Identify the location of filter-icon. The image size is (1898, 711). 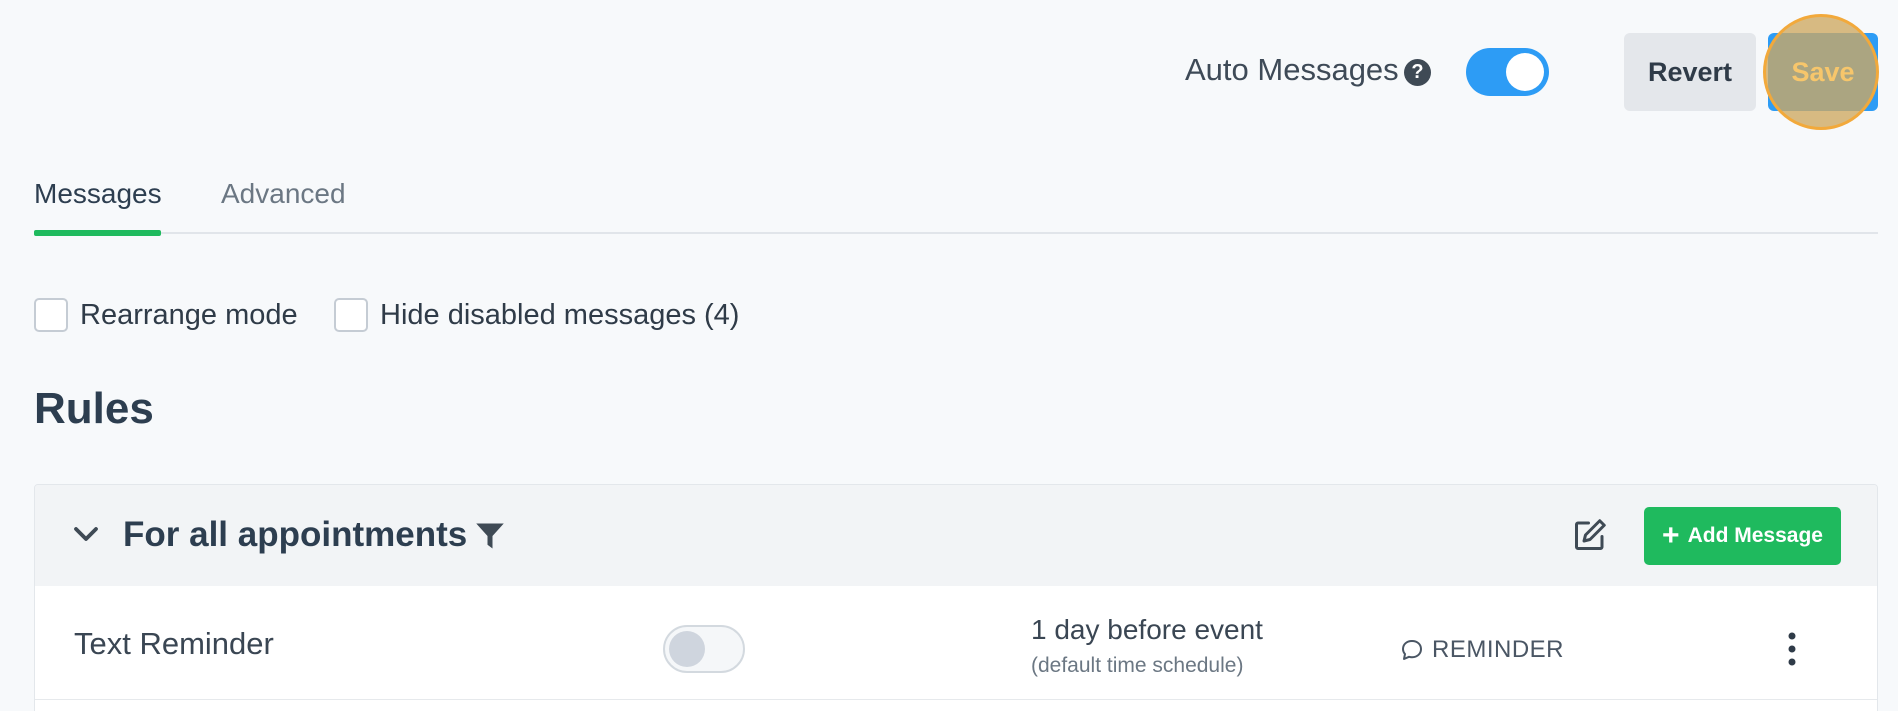
(490, 536).